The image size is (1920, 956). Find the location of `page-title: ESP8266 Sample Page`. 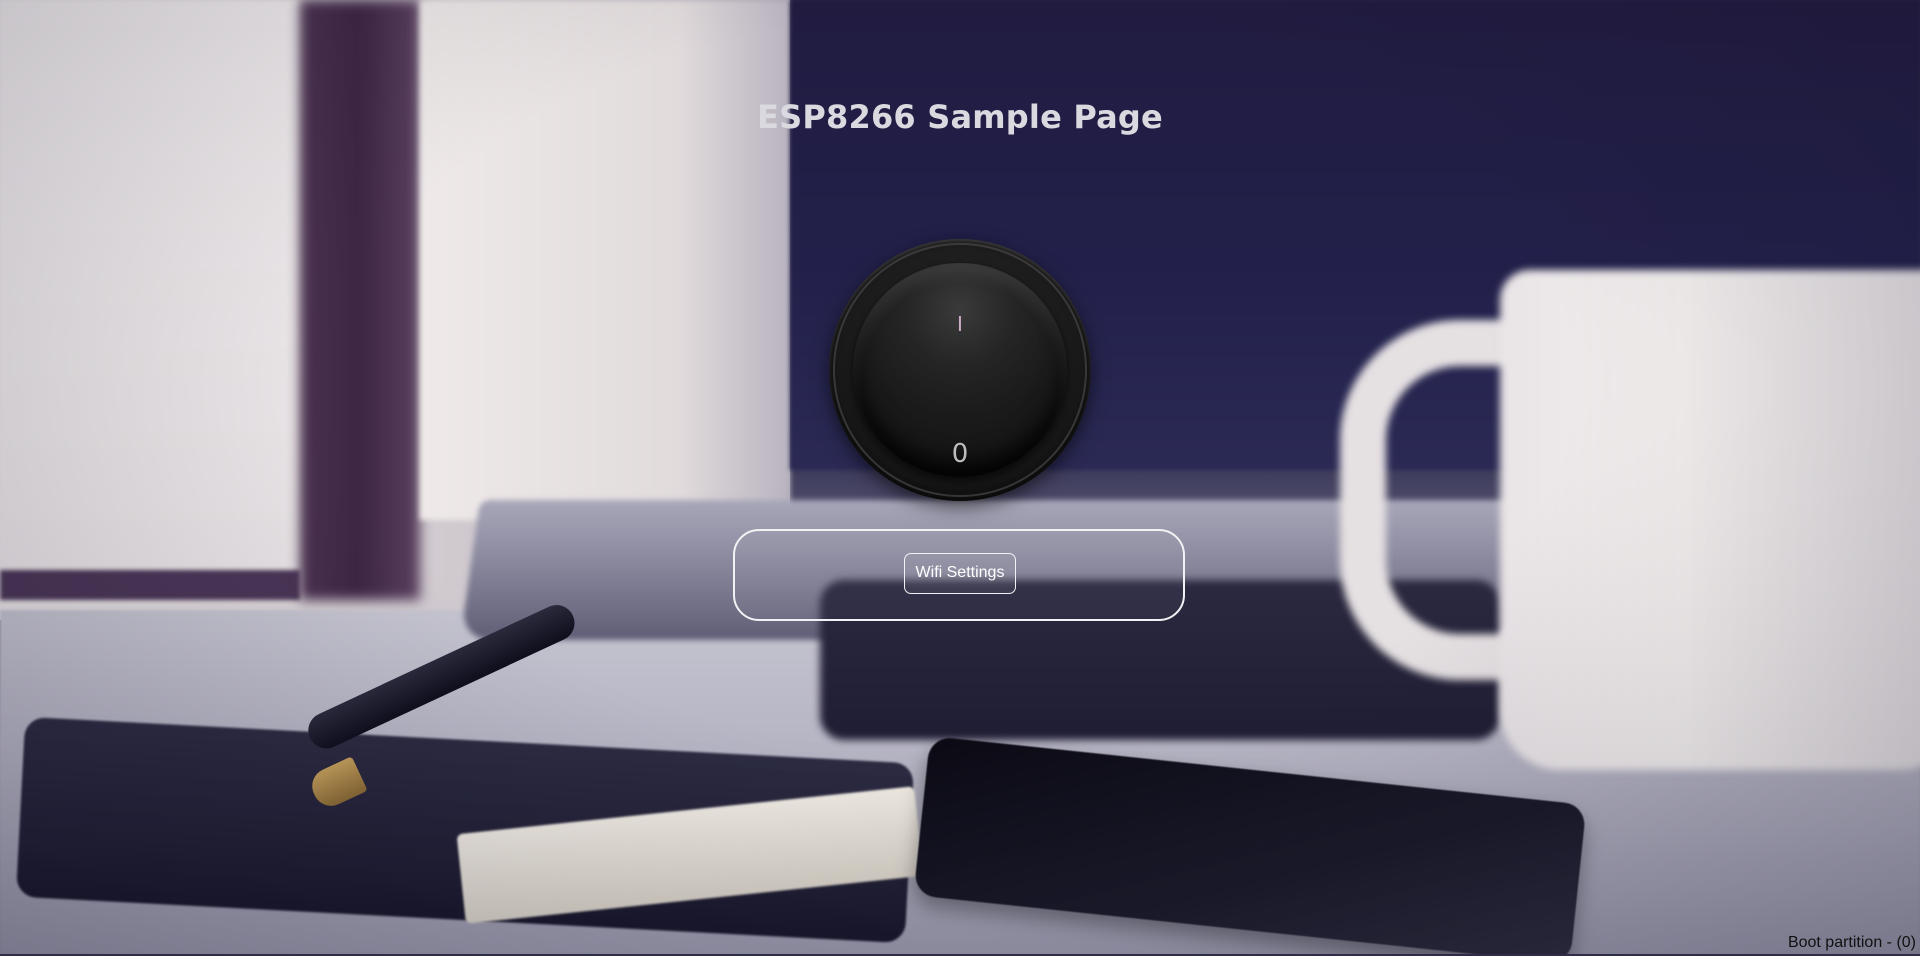

page-title: ESP8266 Sample Page is located at coordinates (960, 117).